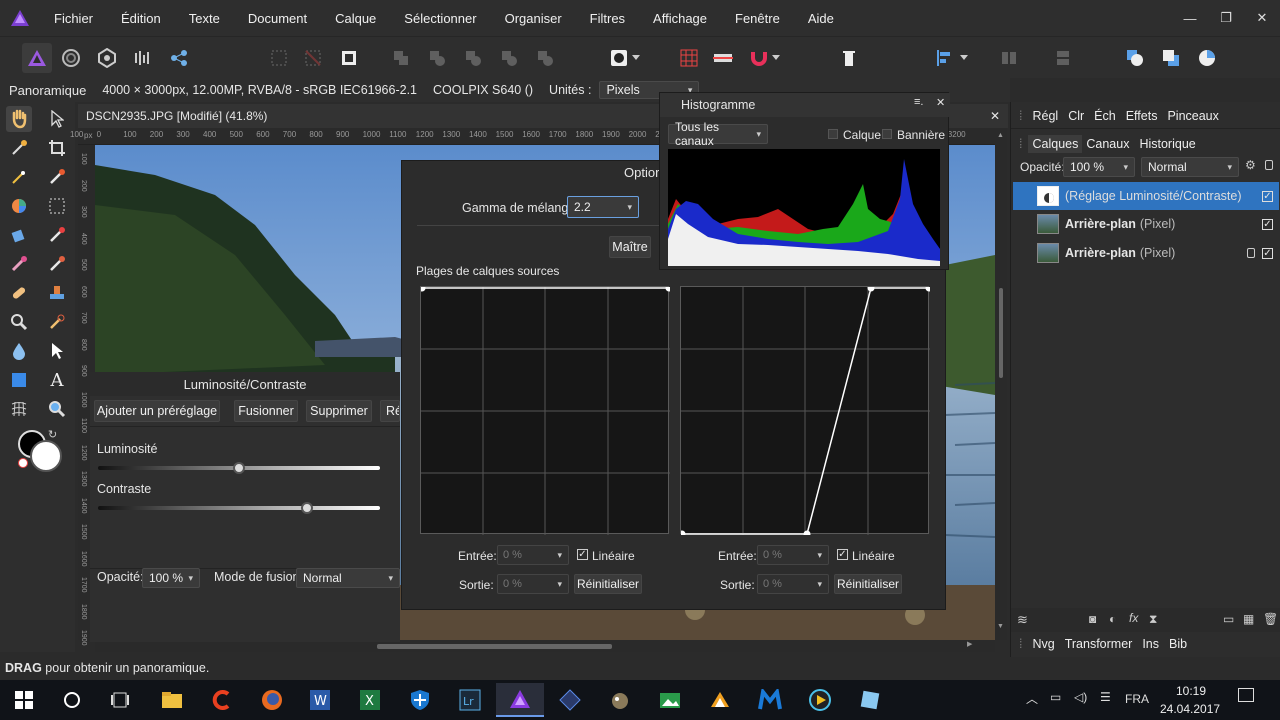 The width and height of the screenshot is (1280, 720). Describe the element at coordinates (52, 434) in the screenshot. I see `swap-colors-icon: ↻` at that location.